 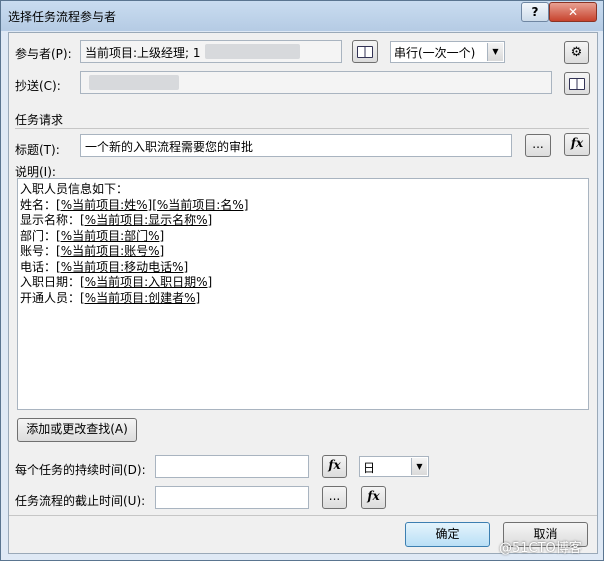 I want to click on subject-input: 一个新的入职流程需要您的审批, so click(x=296, y=145).